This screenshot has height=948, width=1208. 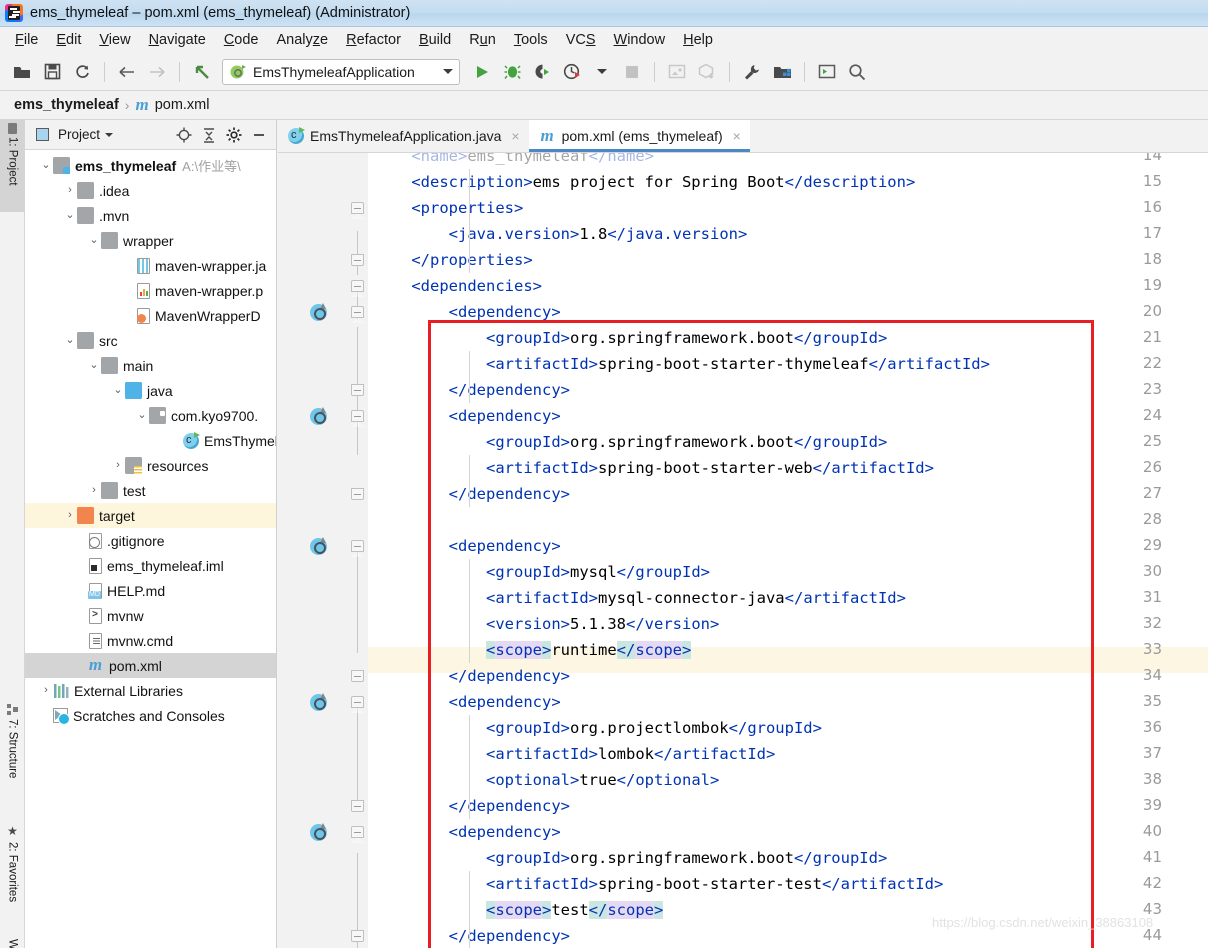 I want to click on tree-item-main: ⌄ main, so click(x=150, y=365).